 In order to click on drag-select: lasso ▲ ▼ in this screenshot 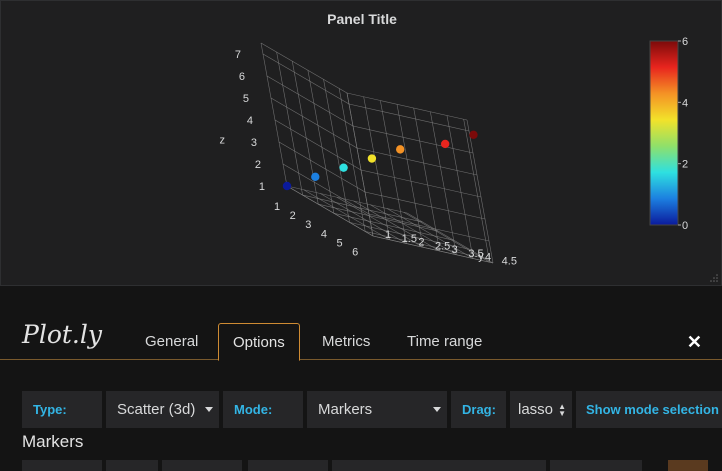, I will do `click(541, 409)`.